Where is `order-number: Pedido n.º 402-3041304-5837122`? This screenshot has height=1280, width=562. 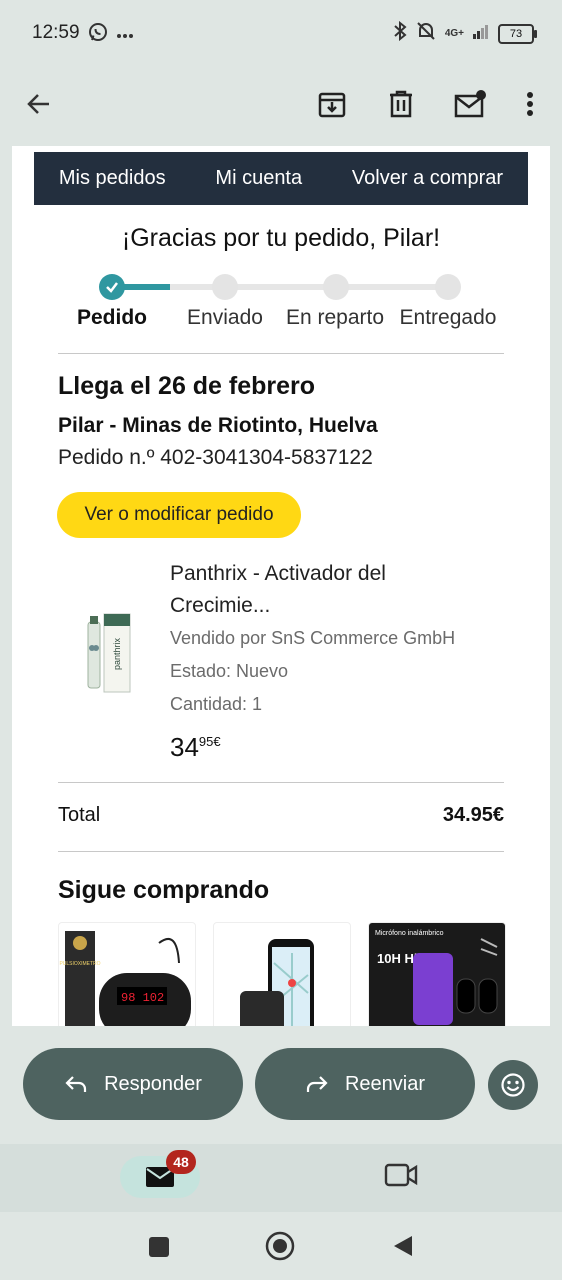 order-number: Pedido n.º 402-3041304-5837122 is located at coordinates (215, 457).